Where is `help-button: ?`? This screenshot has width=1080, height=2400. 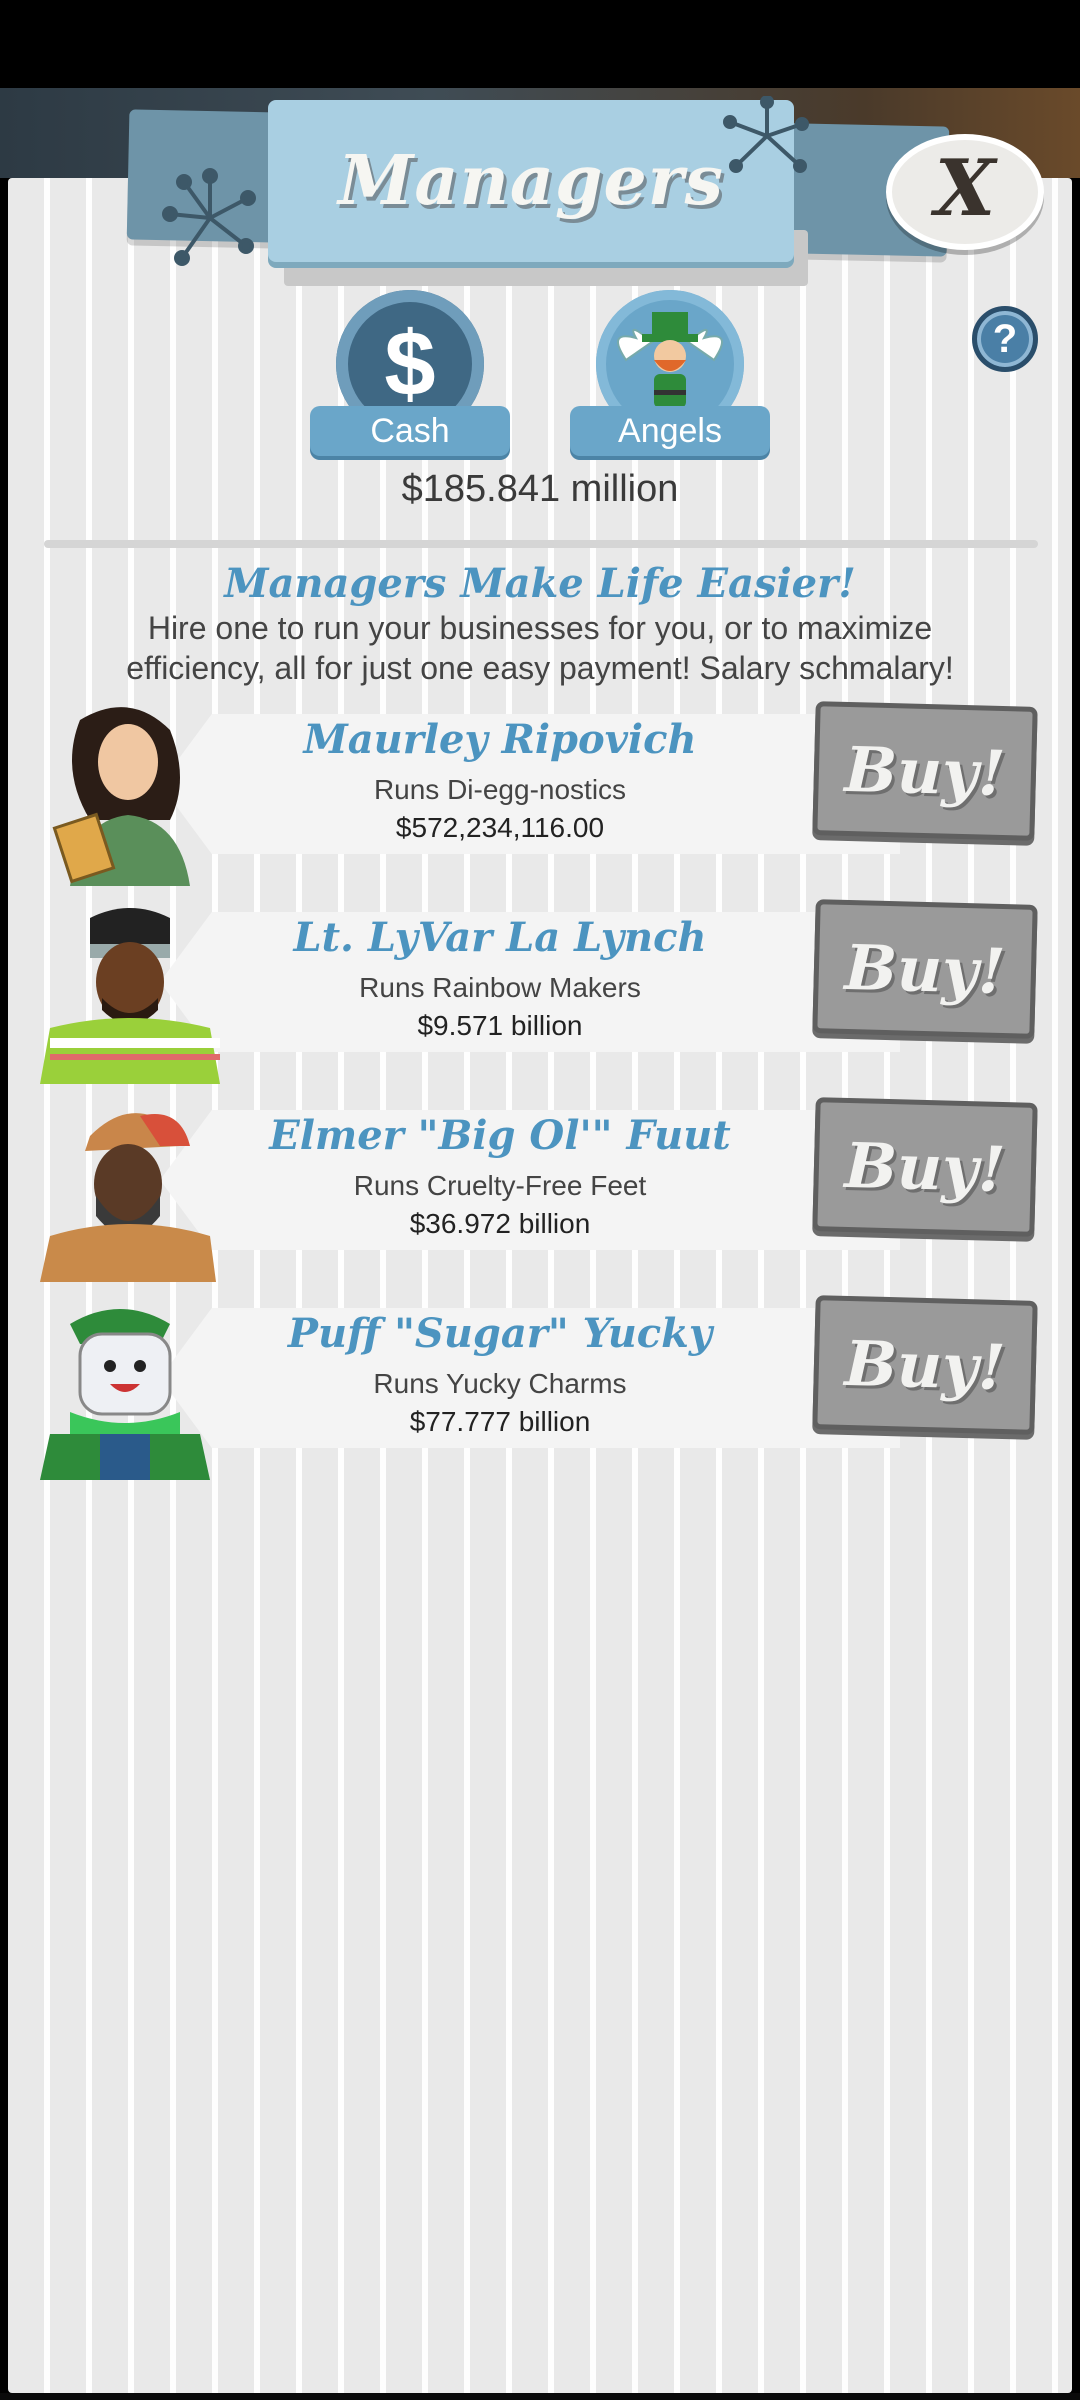 help-button: ? is located at coordinates (1005, 339).